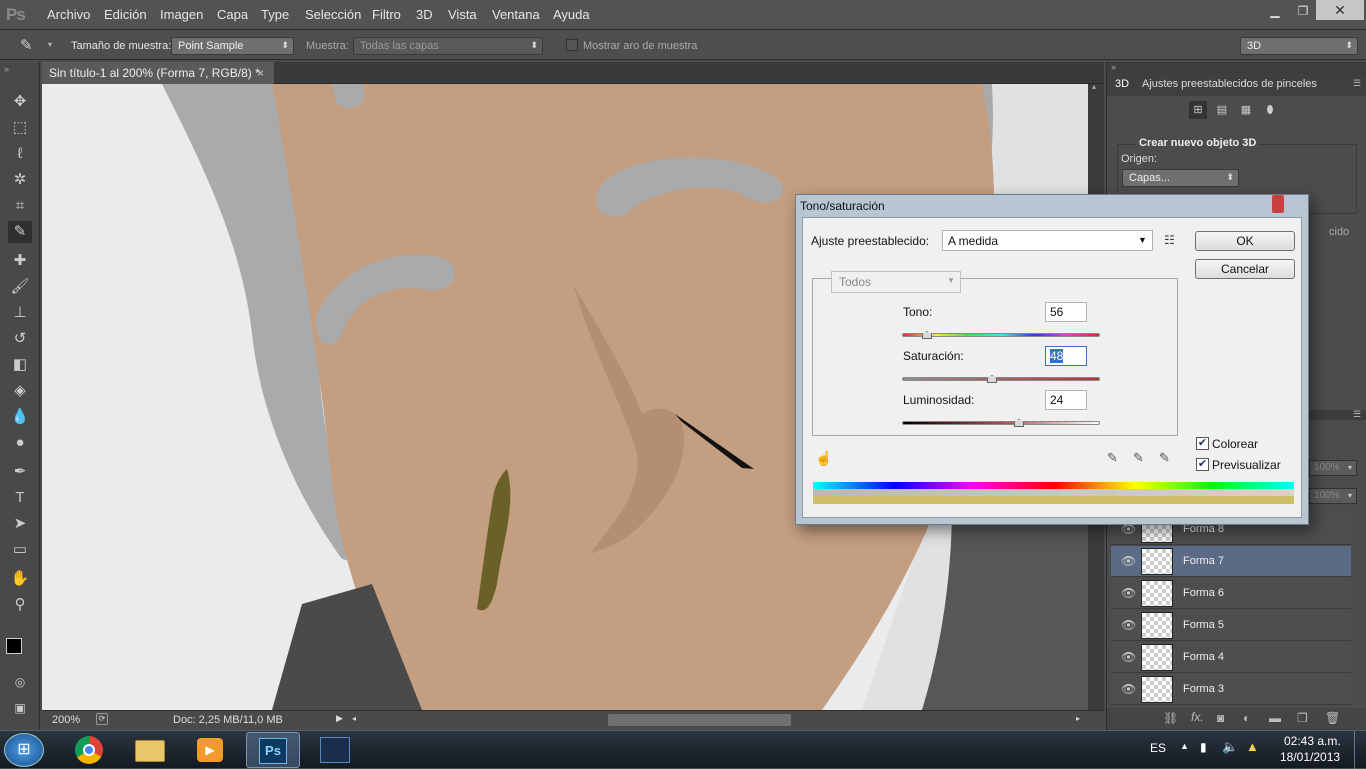 The image size is (1366, 769). I want to click on layer-row: 👁 Forma 6, so click(1231, 593).